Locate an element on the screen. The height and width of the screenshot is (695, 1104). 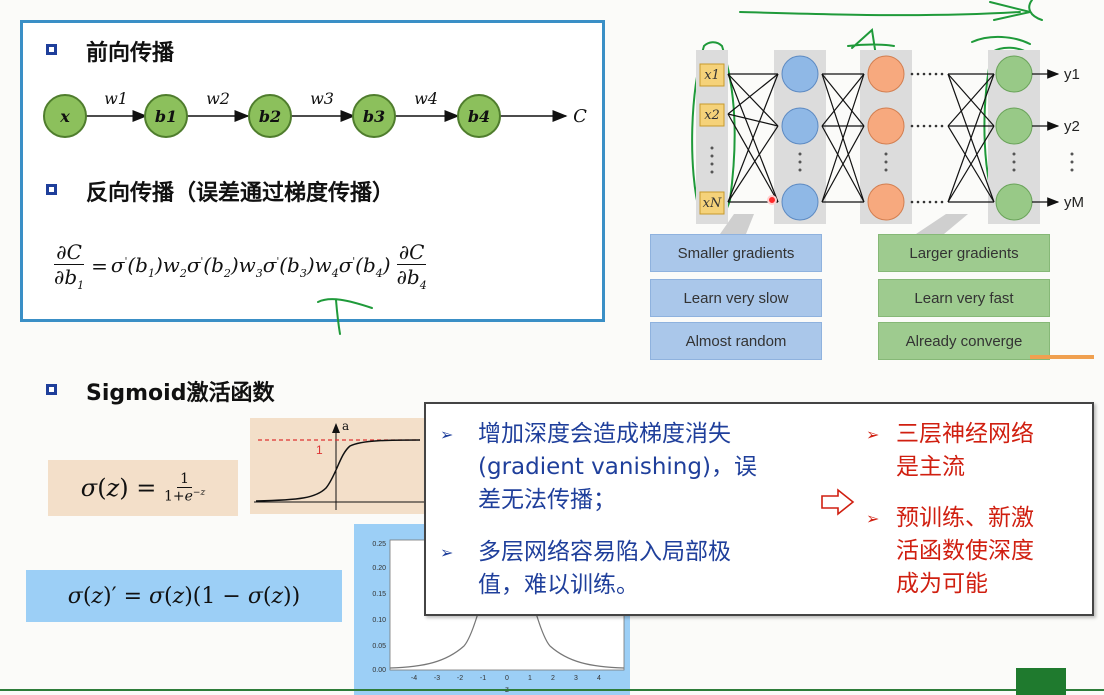
sigmoid-level-label: 1 is located at coordinates (319, 450).